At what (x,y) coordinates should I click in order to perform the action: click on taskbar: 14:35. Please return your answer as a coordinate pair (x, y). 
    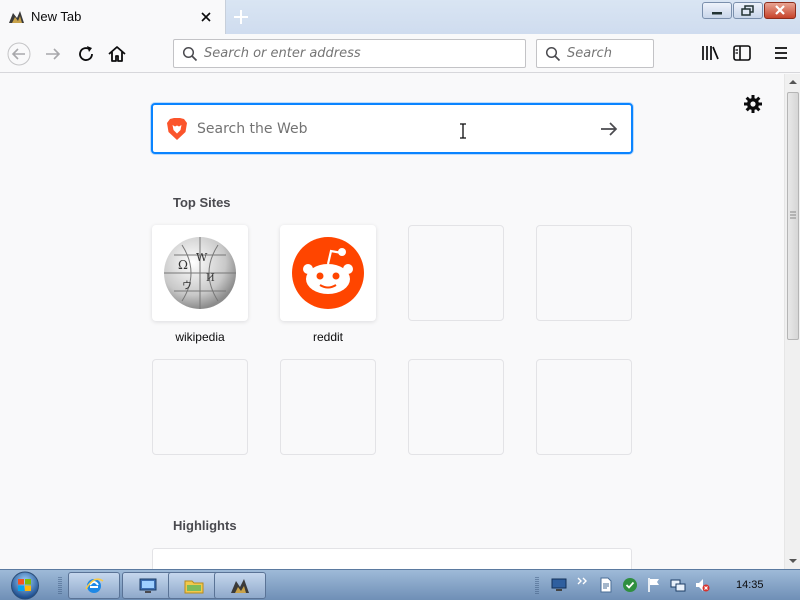
    Looking at the image, I should click on (400, 584).